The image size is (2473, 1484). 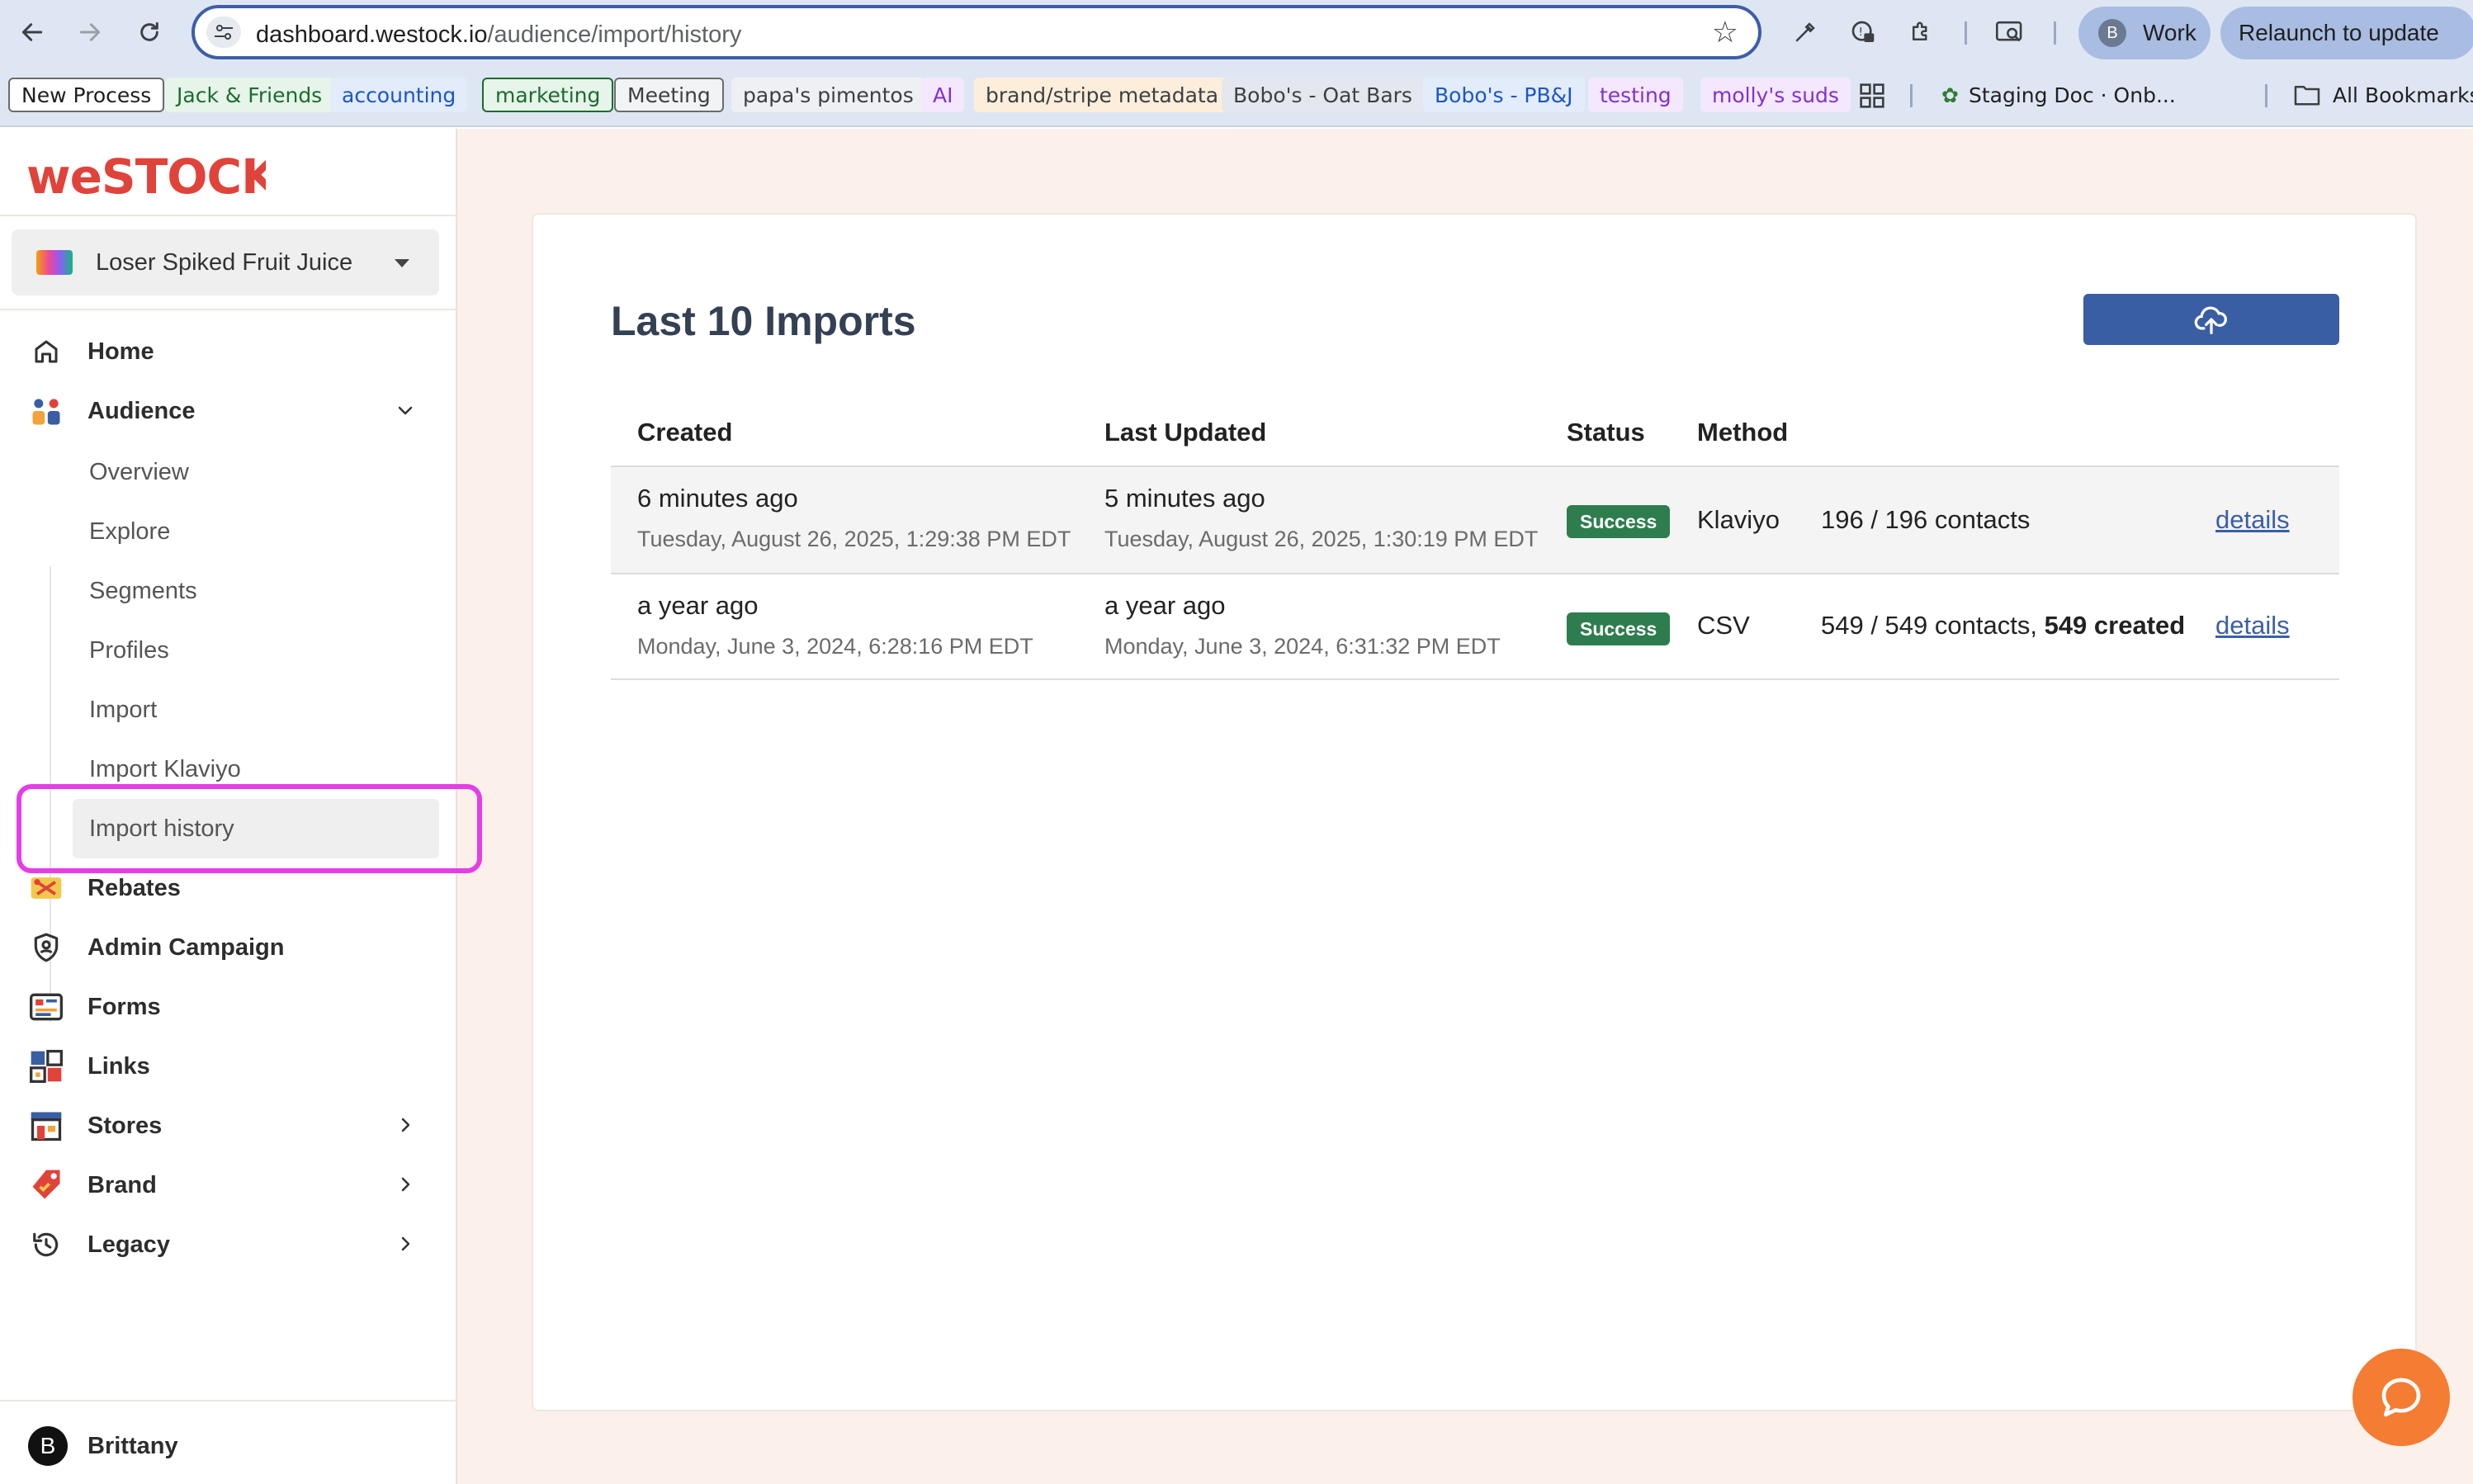 I want to click on sidebar-item-audience: Audience, so click(x=112, y=411).